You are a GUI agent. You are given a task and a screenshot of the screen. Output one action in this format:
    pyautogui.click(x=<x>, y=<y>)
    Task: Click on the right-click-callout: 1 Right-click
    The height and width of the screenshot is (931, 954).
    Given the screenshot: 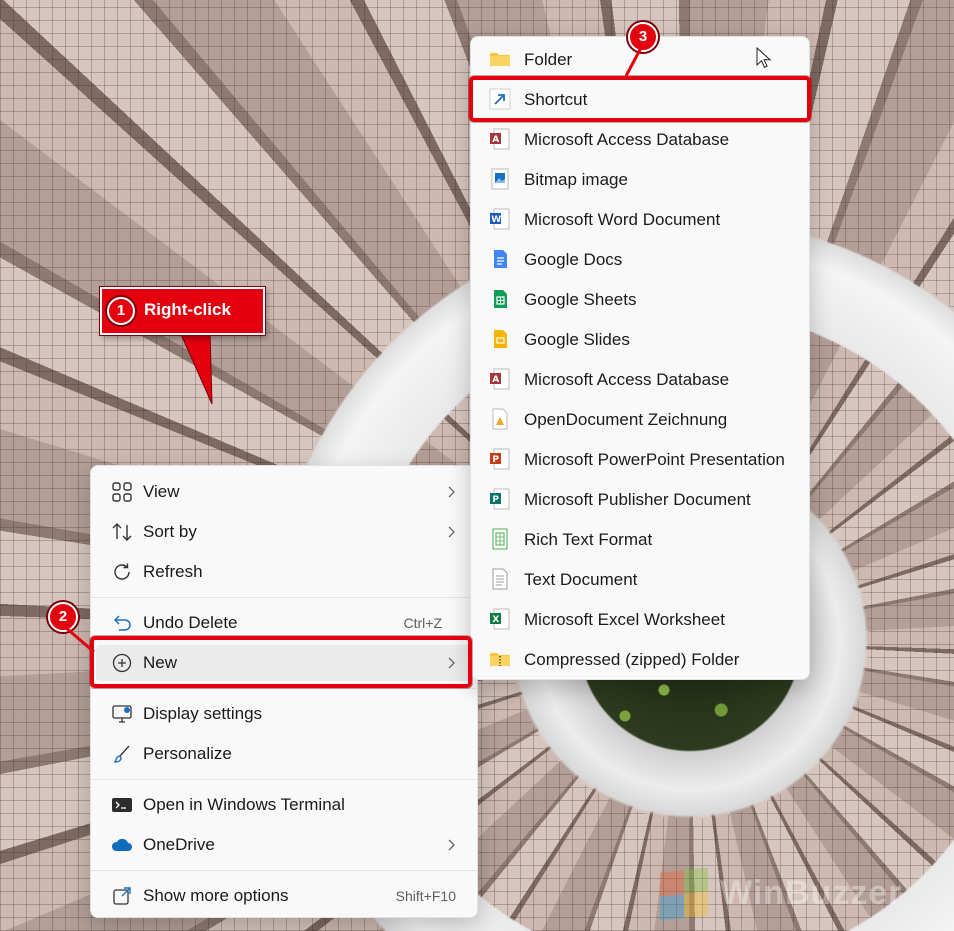 What is the action you would take?
    pyautogui.click(x=182, y=311)
    